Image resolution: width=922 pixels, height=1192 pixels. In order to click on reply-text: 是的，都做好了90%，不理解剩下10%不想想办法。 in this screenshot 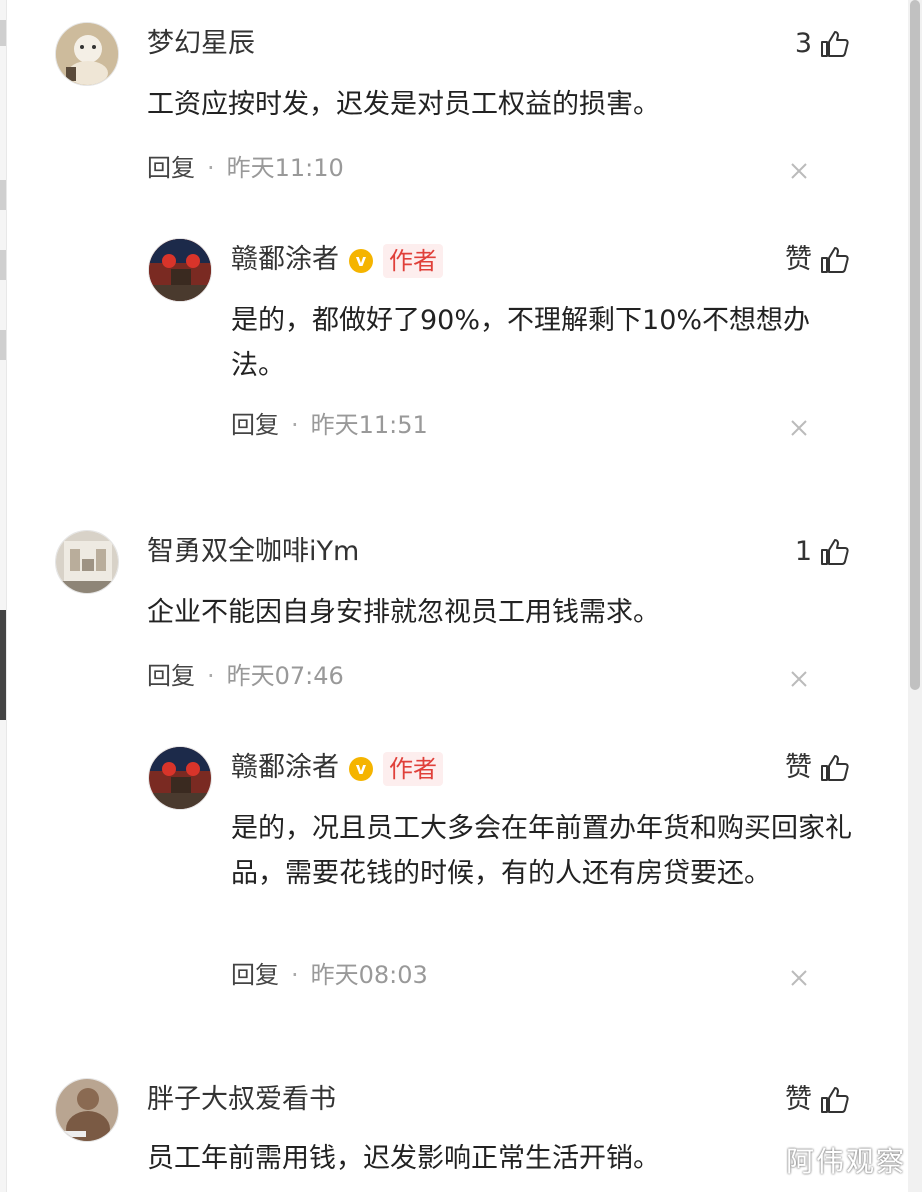, I will do `click(521, 343)`.